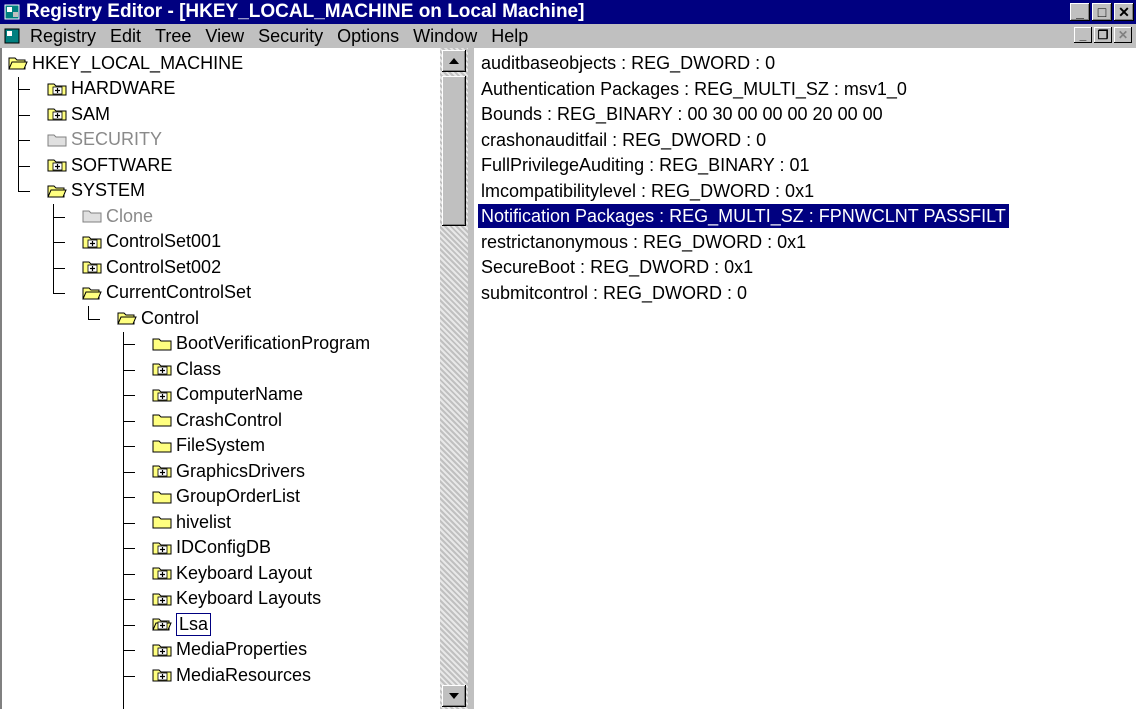  What do you see at coordinates (162, 624) in the screenshot?
I see `open-folder-plus-icon` at bounding box center [162, 624].